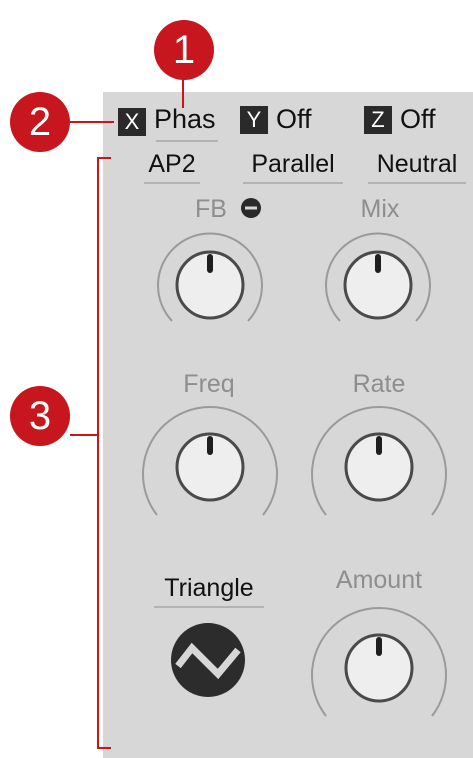 This screenshot has width=473, height=758. I want to click on rate-knob, so click(379, 470).